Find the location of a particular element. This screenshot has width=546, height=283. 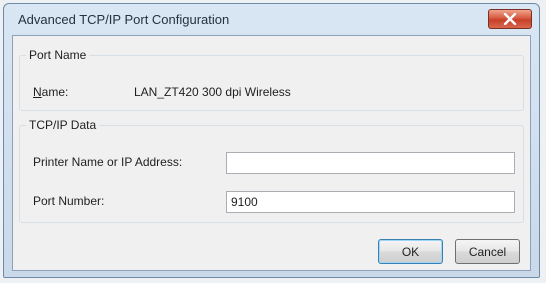

close-icon is located at coordinates (510, 19).